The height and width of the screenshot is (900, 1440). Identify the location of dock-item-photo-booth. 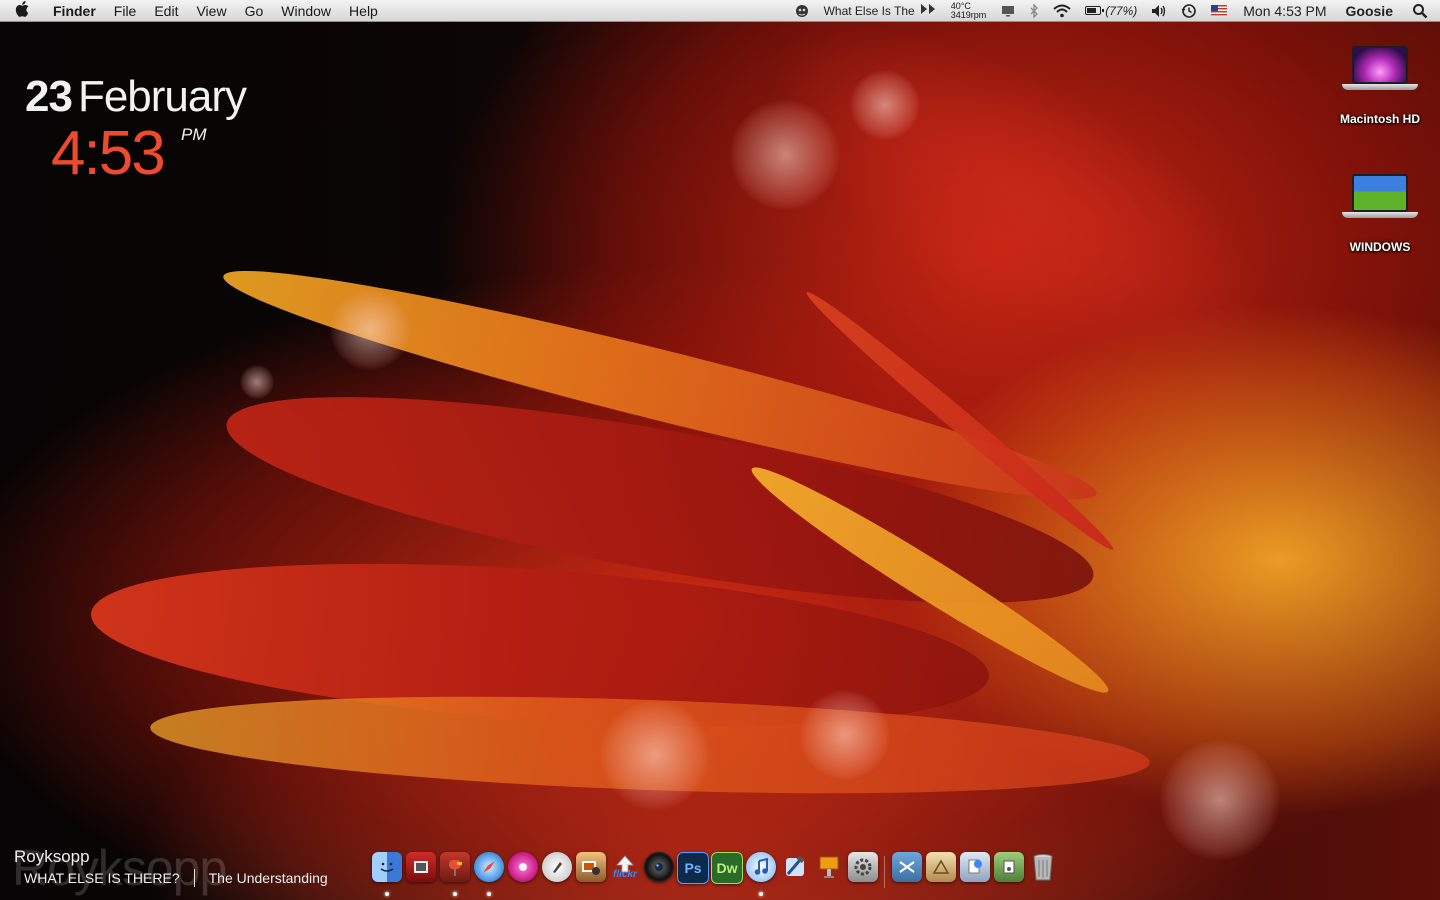
(421, 875).